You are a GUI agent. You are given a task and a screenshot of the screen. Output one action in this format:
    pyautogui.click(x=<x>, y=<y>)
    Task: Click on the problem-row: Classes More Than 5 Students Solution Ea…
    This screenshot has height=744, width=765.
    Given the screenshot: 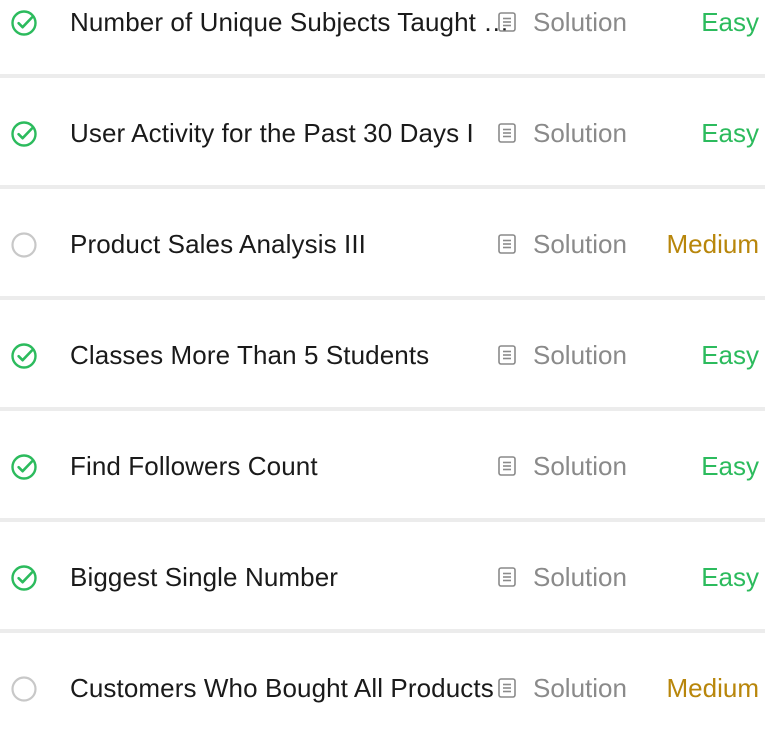 What is the action you would take?
    pyautogui.click(x=382, y=355)
    